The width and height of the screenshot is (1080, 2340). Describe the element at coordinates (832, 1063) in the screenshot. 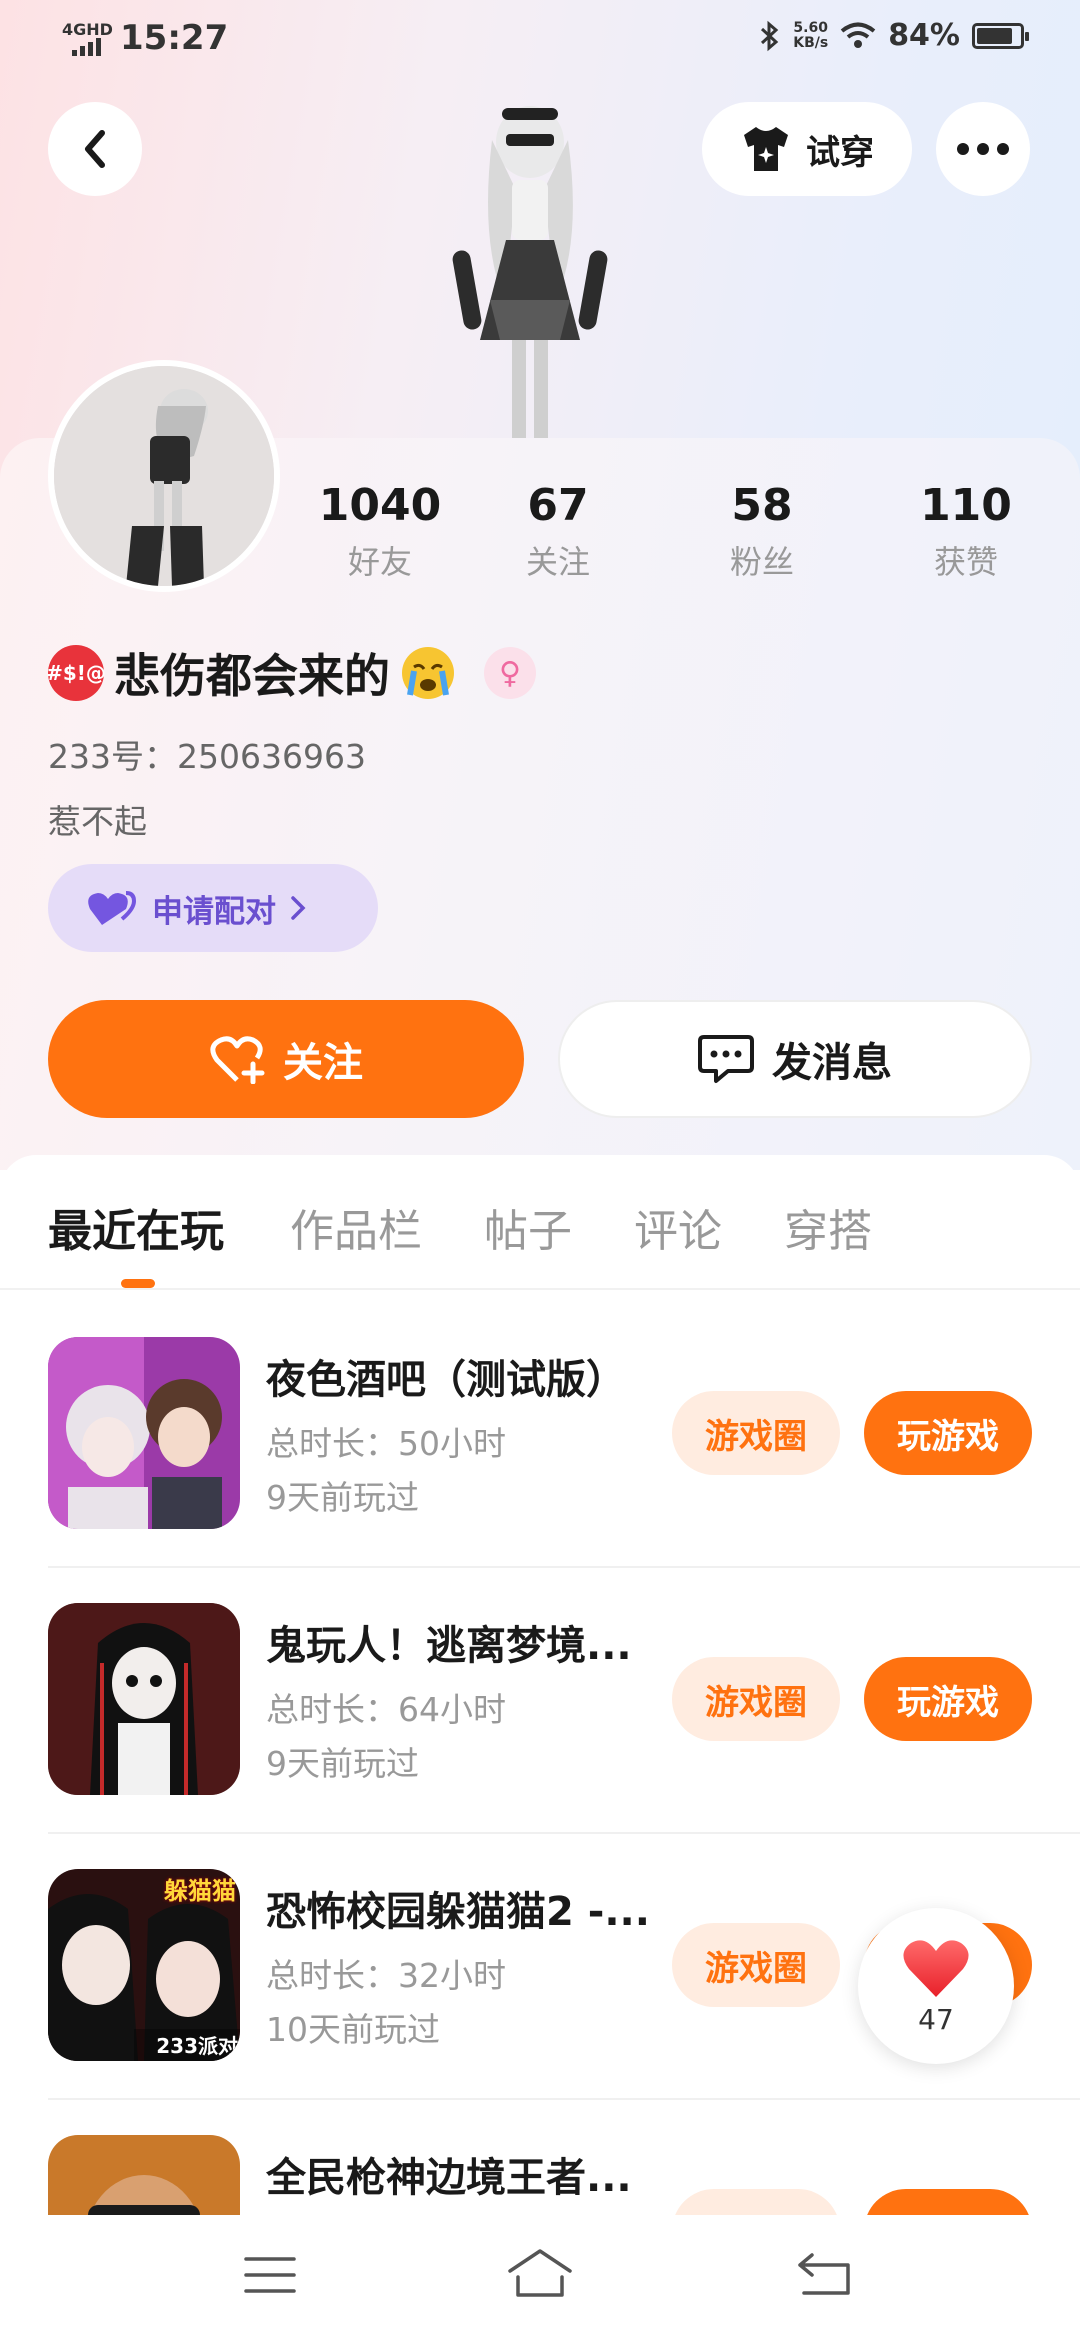

I see `message-label: 发消息` at that location.